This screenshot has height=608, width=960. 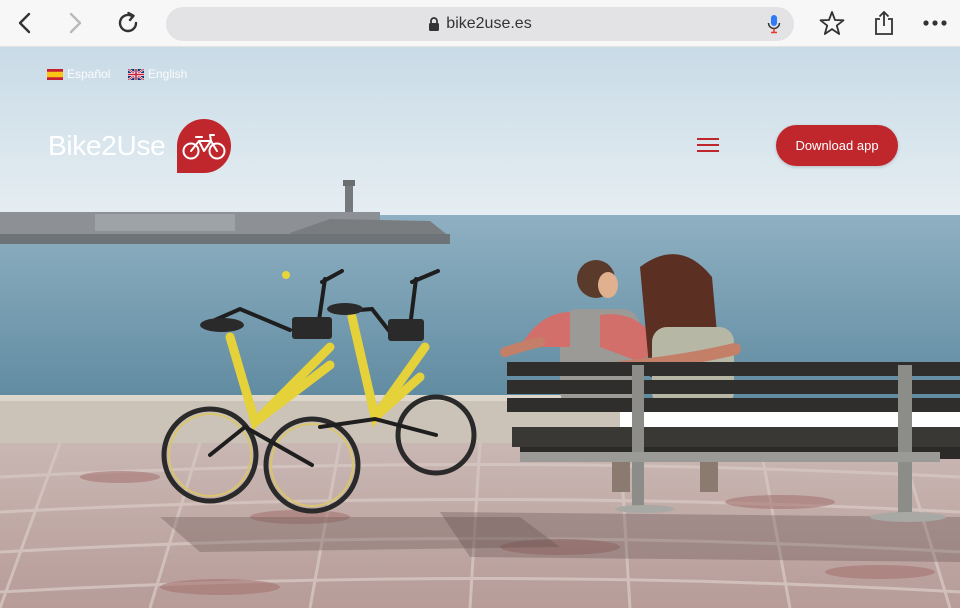 What do you see at coordinates (107, 145) in the screenshot?
I see `brand-name: Bike2Use` at bounding box center [107, 145].